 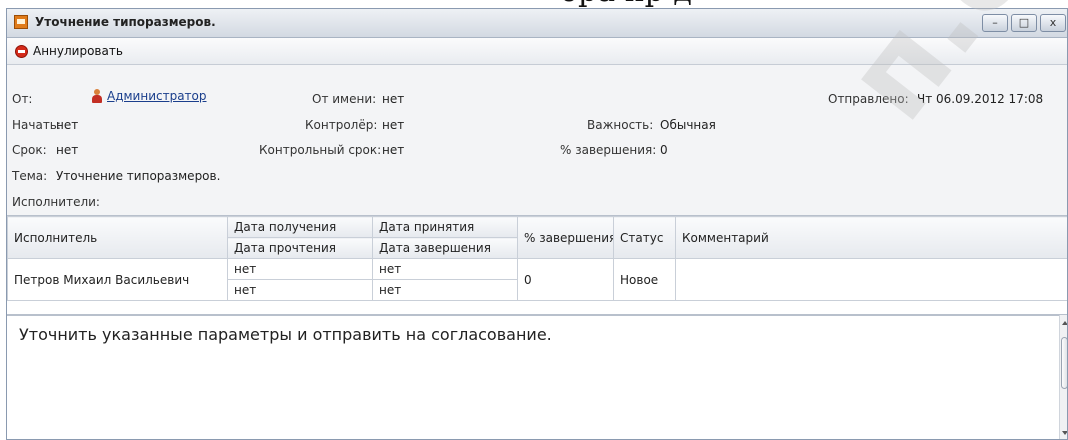 I want to click on header-status: Статус, so click(x=644, y=237).